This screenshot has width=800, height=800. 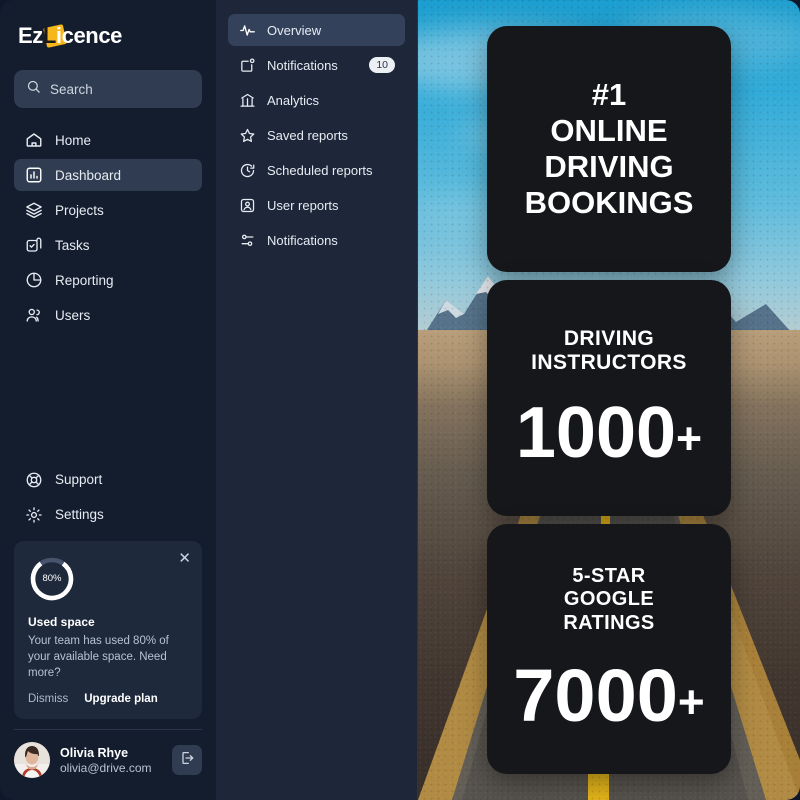 I want to click on users-icon, so click(x=33, y=315).